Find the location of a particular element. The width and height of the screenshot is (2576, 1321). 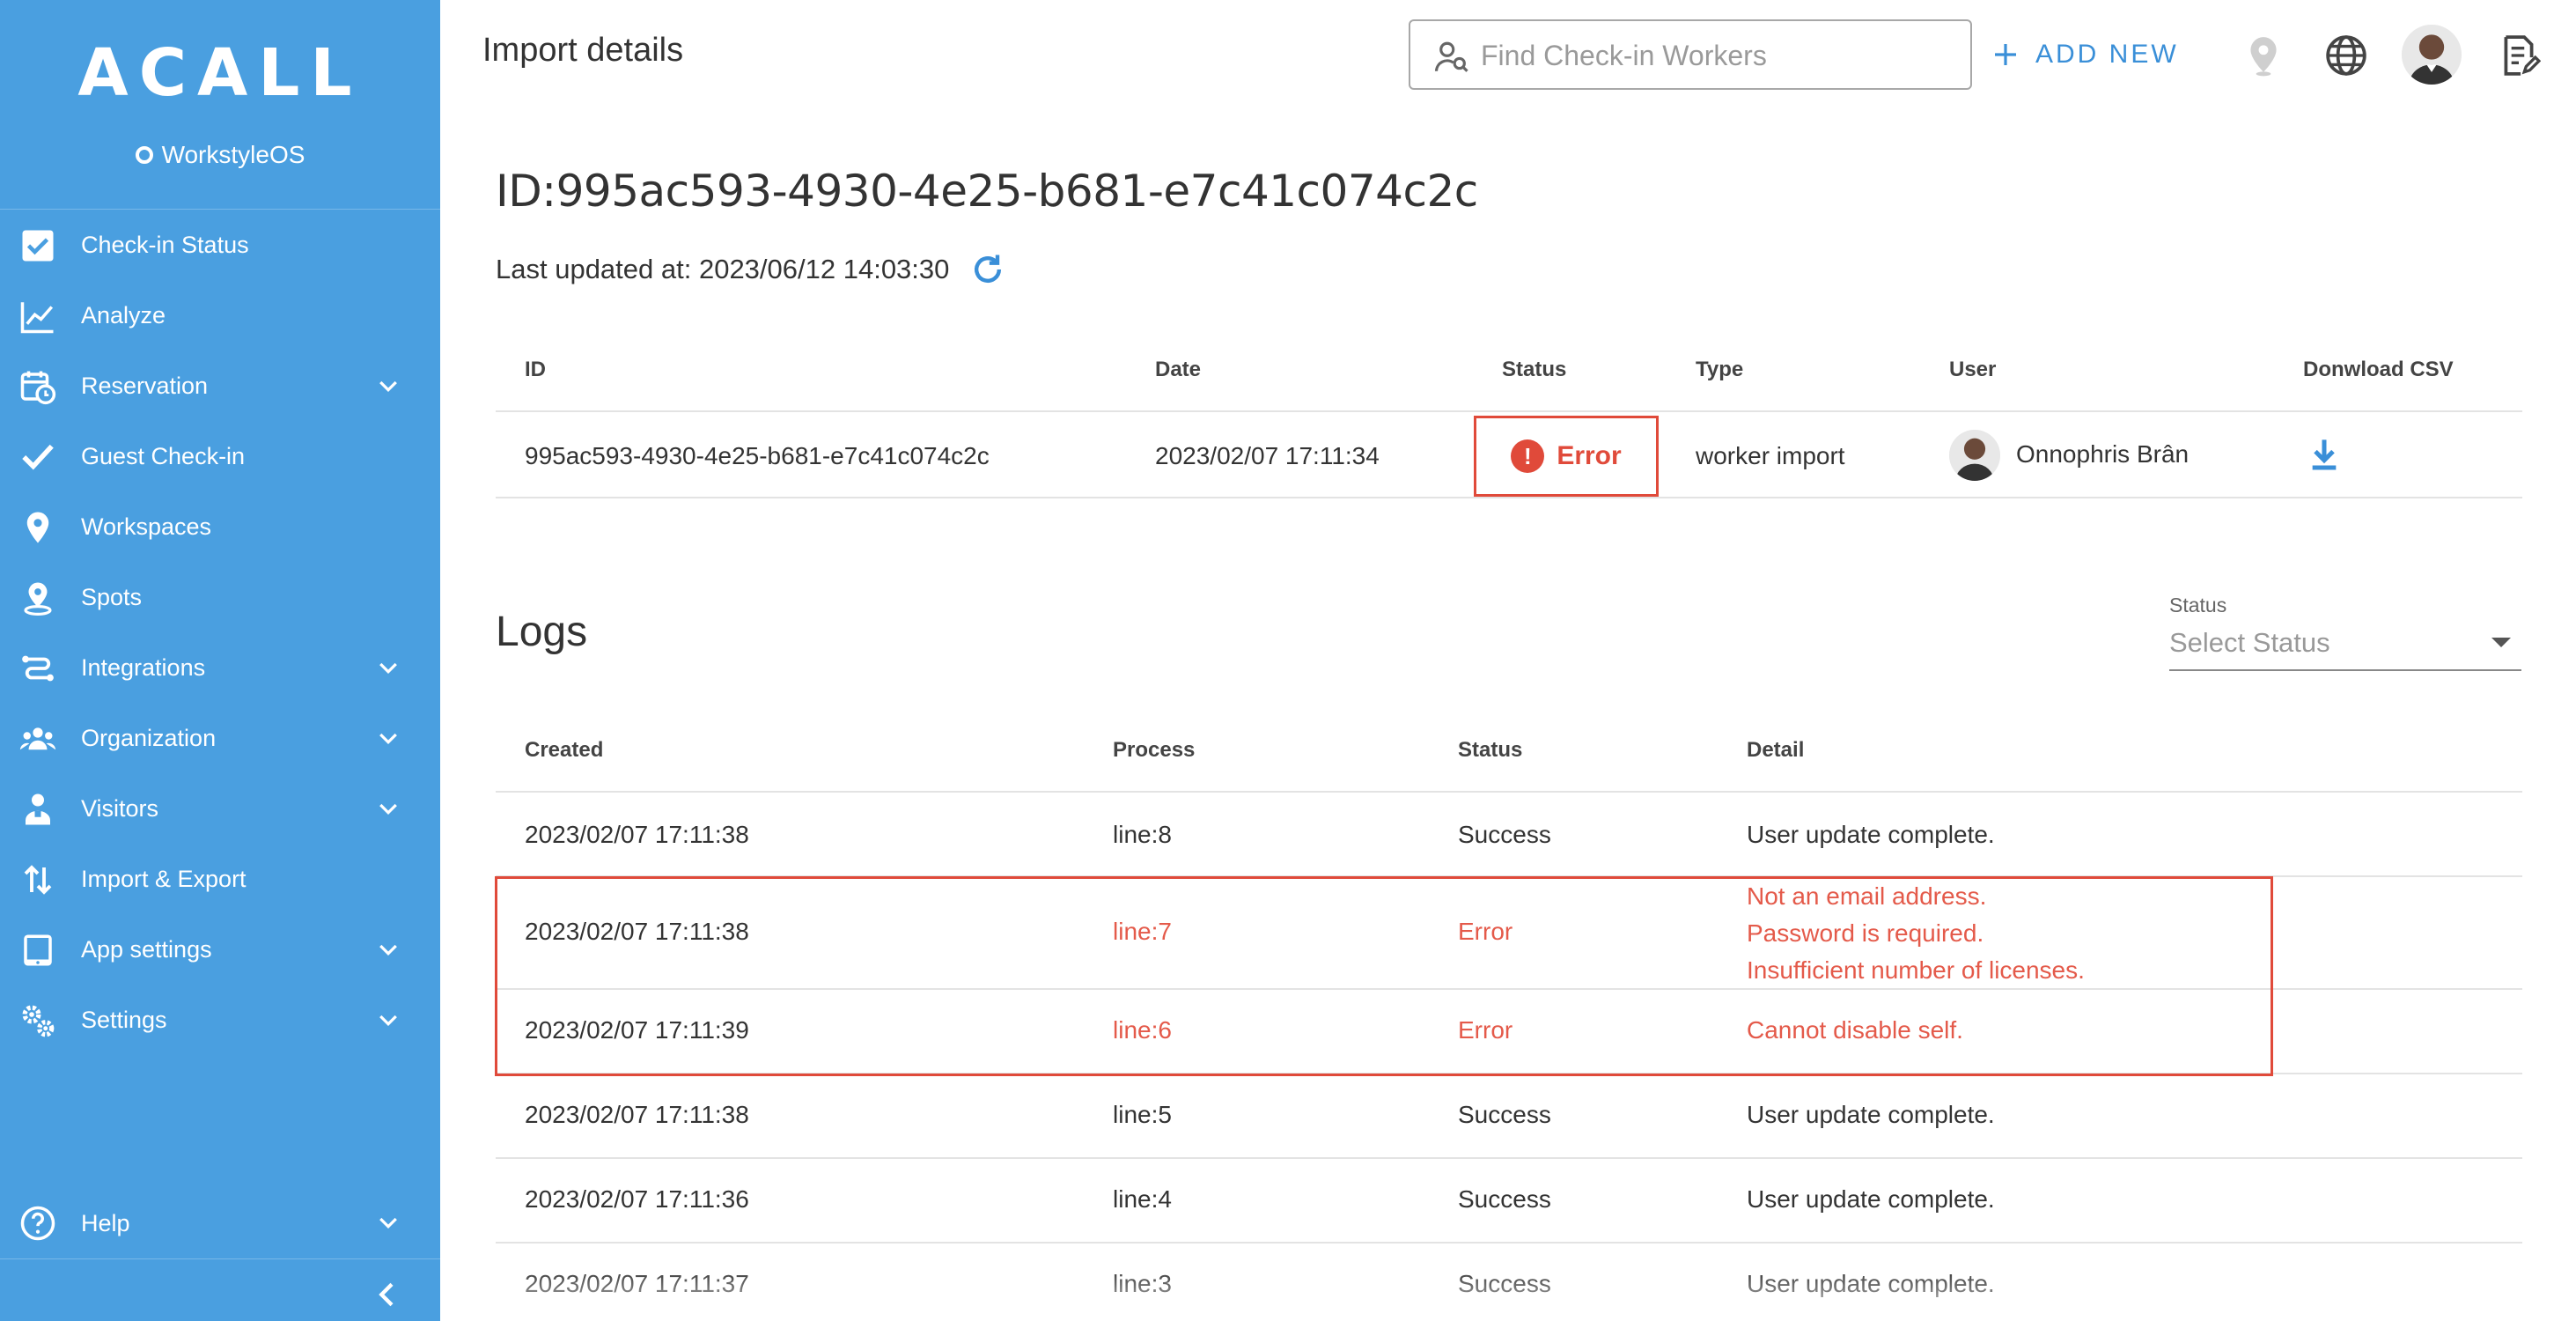

location-pin-icon is located at coordinates (2263, 55).